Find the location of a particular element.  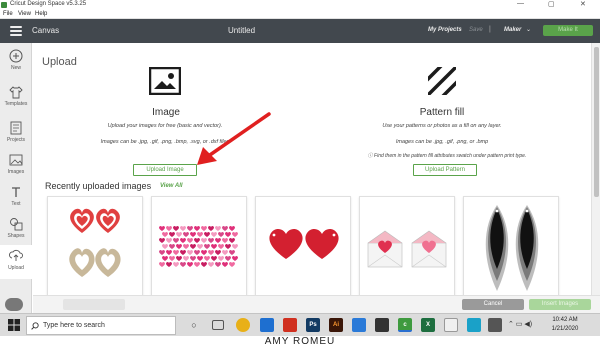

menu-bar: File View Help is located at coordinates (300, 14).